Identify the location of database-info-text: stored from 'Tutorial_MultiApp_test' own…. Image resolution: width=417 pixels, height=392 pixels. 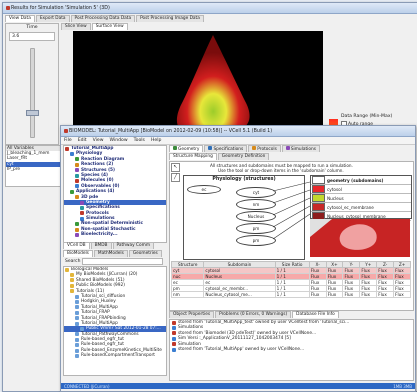
(264, 322).